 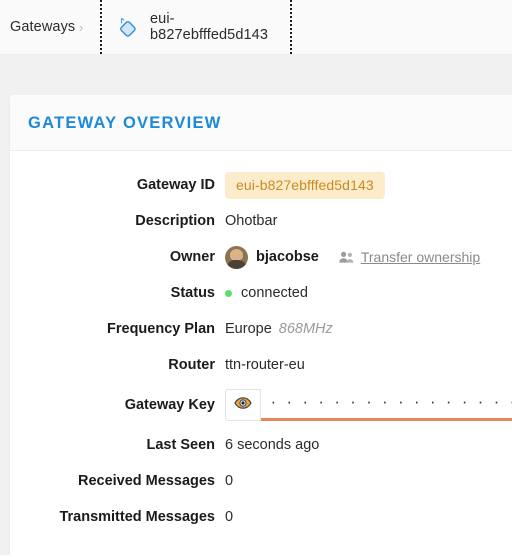 I want to click on row-gateway-id: Gateway ID eui-b827ebfffed5d143, so click(x=261, y=185).